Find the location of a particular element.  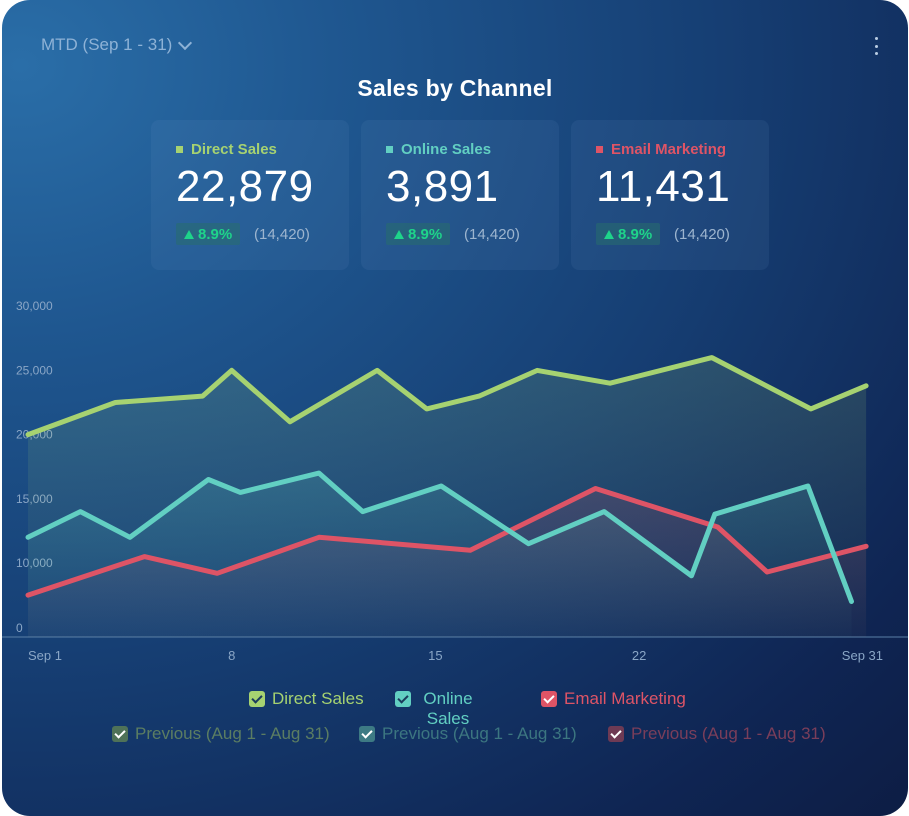

x-tick-label: 15 is located at coordinates (435, 655).